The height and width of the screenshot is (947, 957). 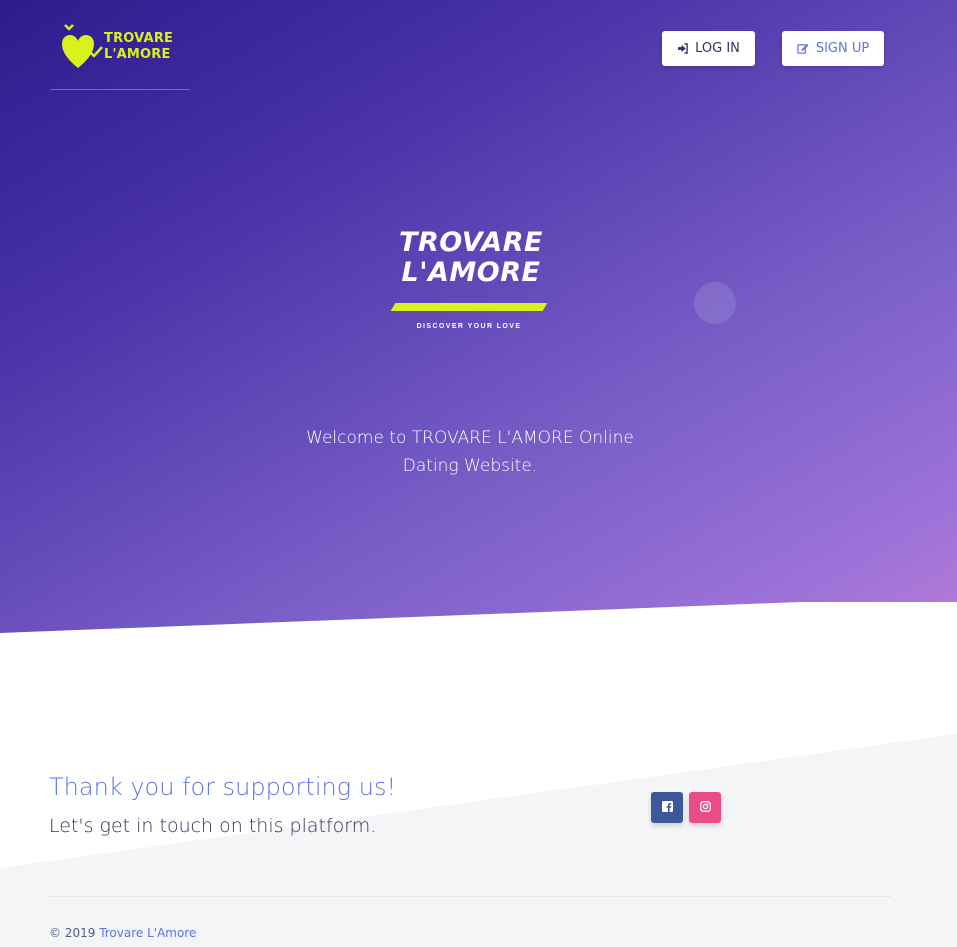 I want to click on logo-text: TROVARE L'AMORE, so click(x=138, y=47).